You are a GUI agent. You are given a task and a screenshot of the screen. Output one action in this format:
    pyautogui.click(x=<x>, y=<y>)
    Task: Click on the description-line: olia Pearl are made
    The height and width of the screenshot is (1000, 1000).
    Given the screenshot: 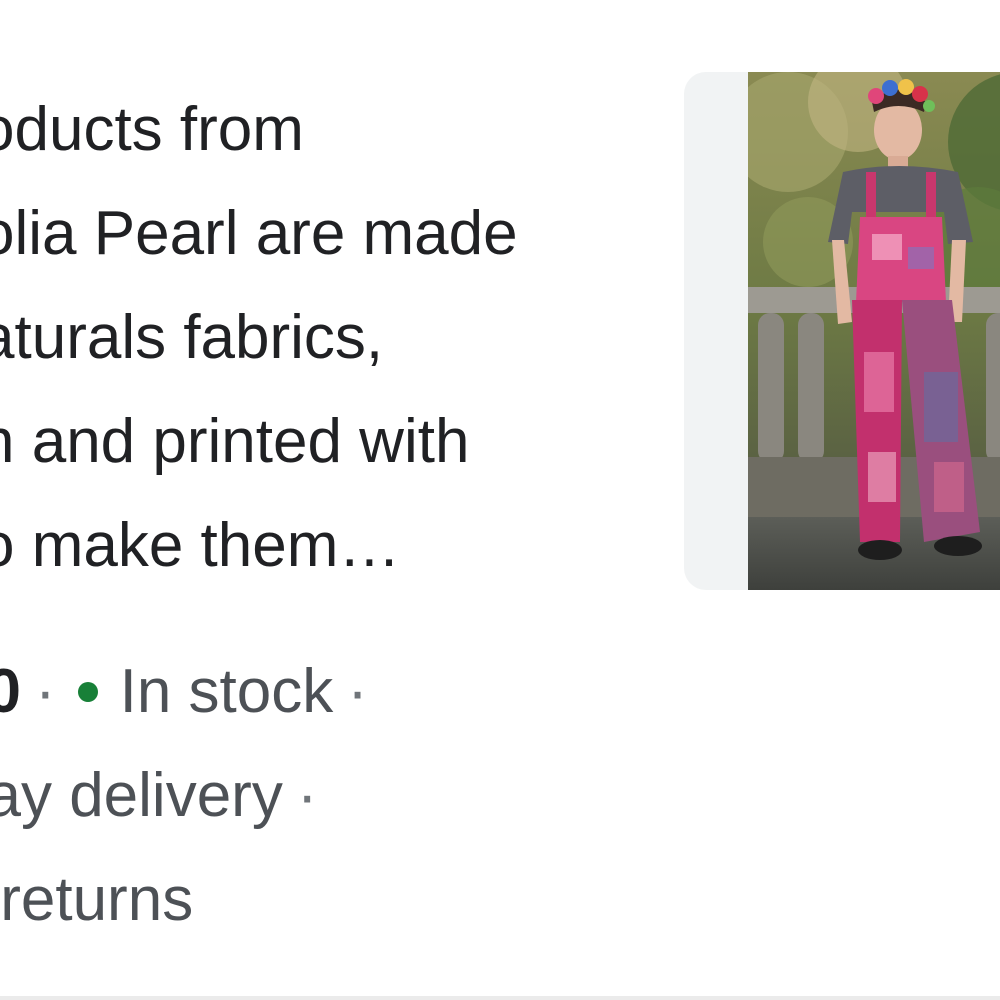 What is the action you would take?
    pyautogui.click(x=259, y=233)
    